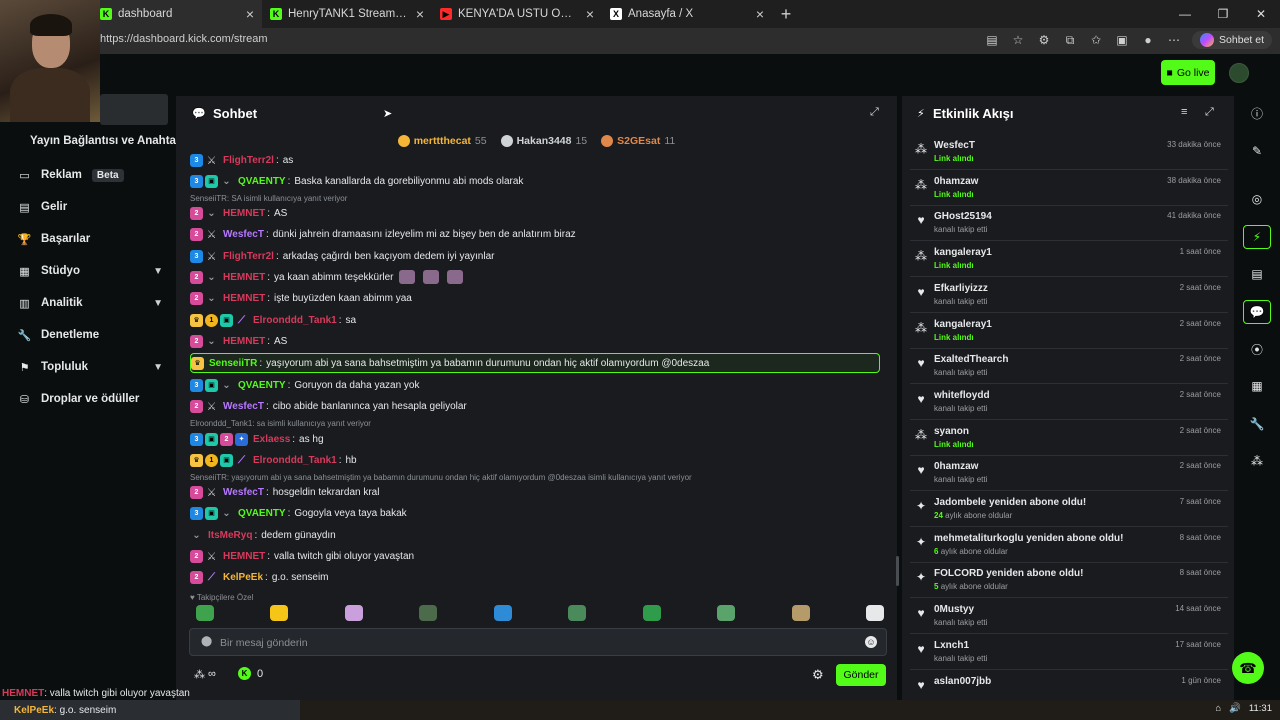 Image resolution: width=1280 pixels, height=720 pixels. Describe the element at coordinates (1257, 424) in the screenshot. I see `tools-icon: 🔧` at that location.